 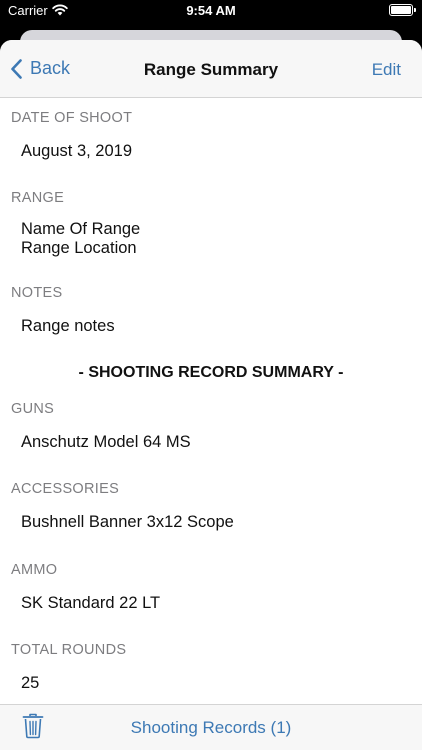 I want to click on status-bar: Carrier 9:54 AM, so click(x=211, y=12).